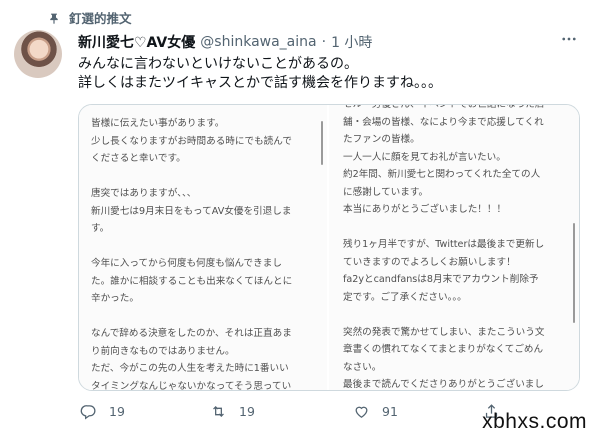 The image size is (595, 436). I want to click on user-handle: @shinkawa_aina, so click(258, 42).